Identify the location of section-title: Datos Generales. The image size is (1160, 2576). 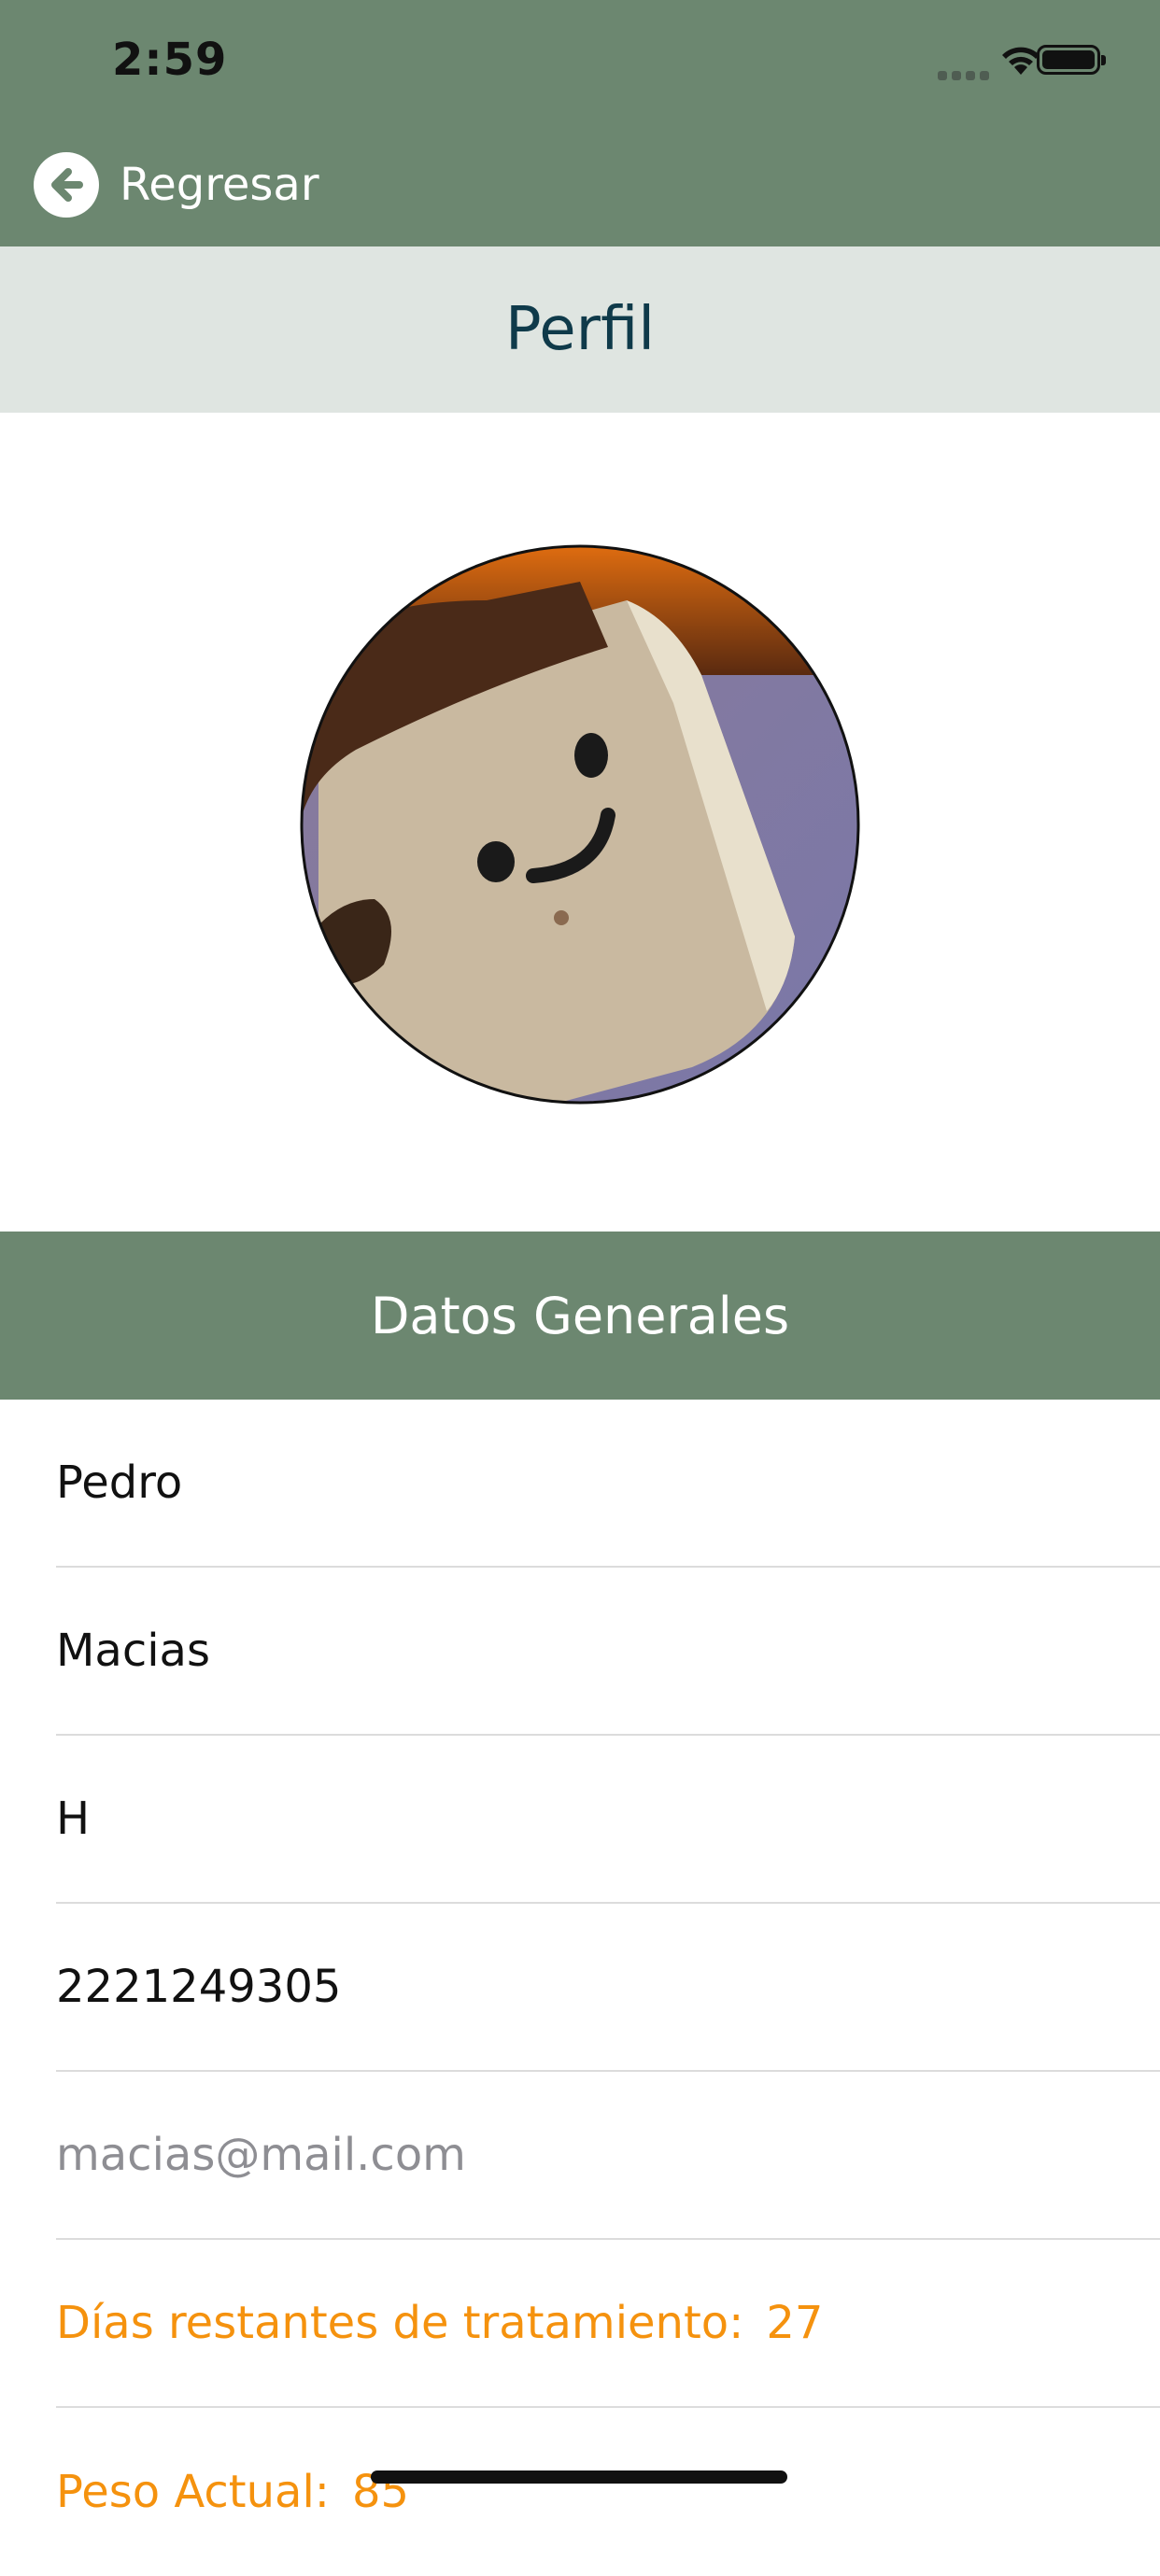
(580, 1316).